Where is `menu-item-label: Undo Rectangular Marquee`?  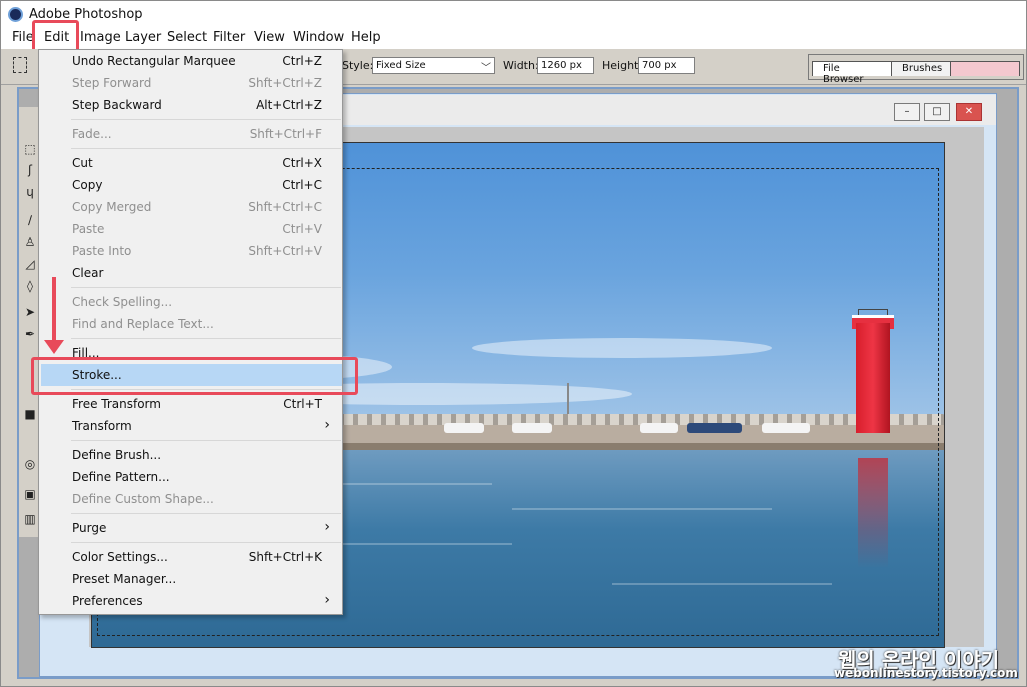
menu-item-label: Undo Rectangular Marquee is located at coordinates (154, 61).